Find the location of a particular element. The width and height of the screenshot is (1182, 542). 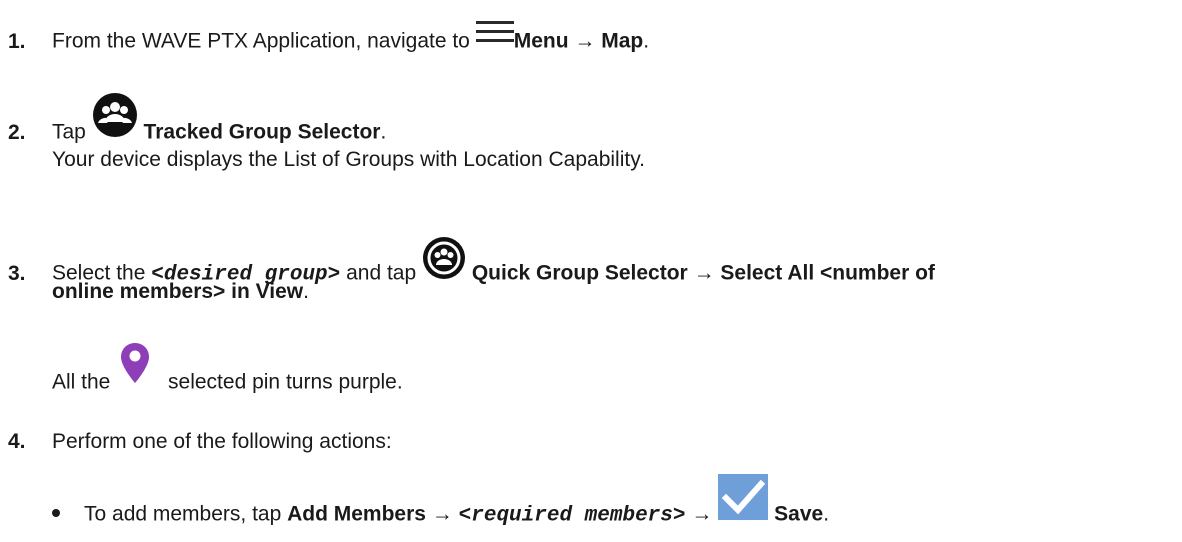

step-4: 4. Perform one of the following actions: is located at coordinates (589, 442).